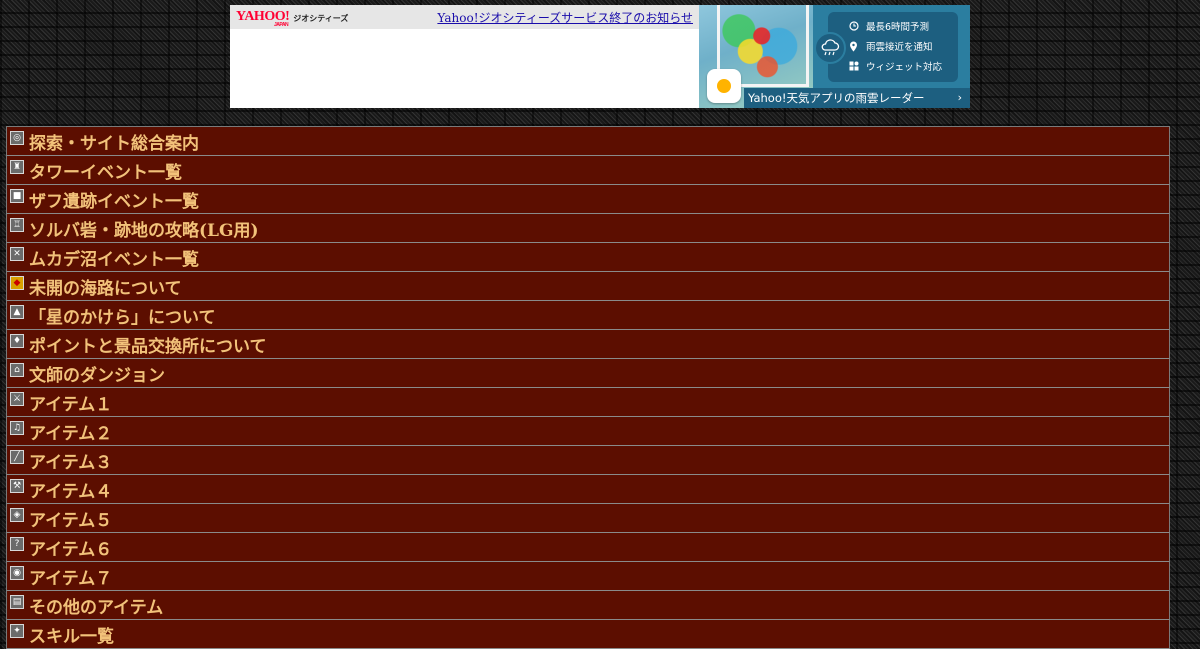 The height and width of the screenshot is (649, 1200). I want to click on nav-item-star-fragment: ▲ 「星のかけら」について, so click(588, 315).